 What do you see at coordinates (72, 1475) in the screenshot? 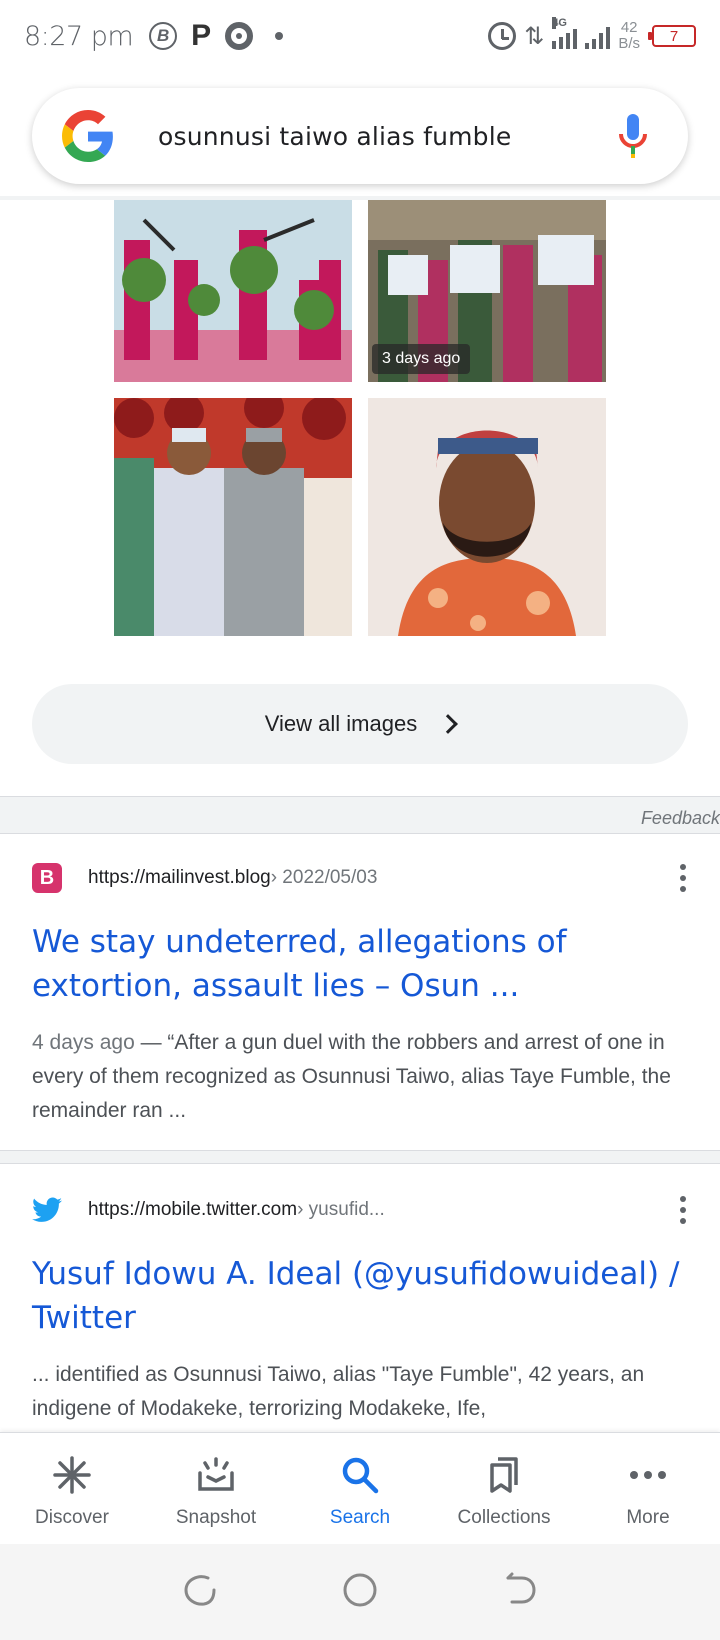
I see `asterisk-icon` at bounding box center [72, 1475].